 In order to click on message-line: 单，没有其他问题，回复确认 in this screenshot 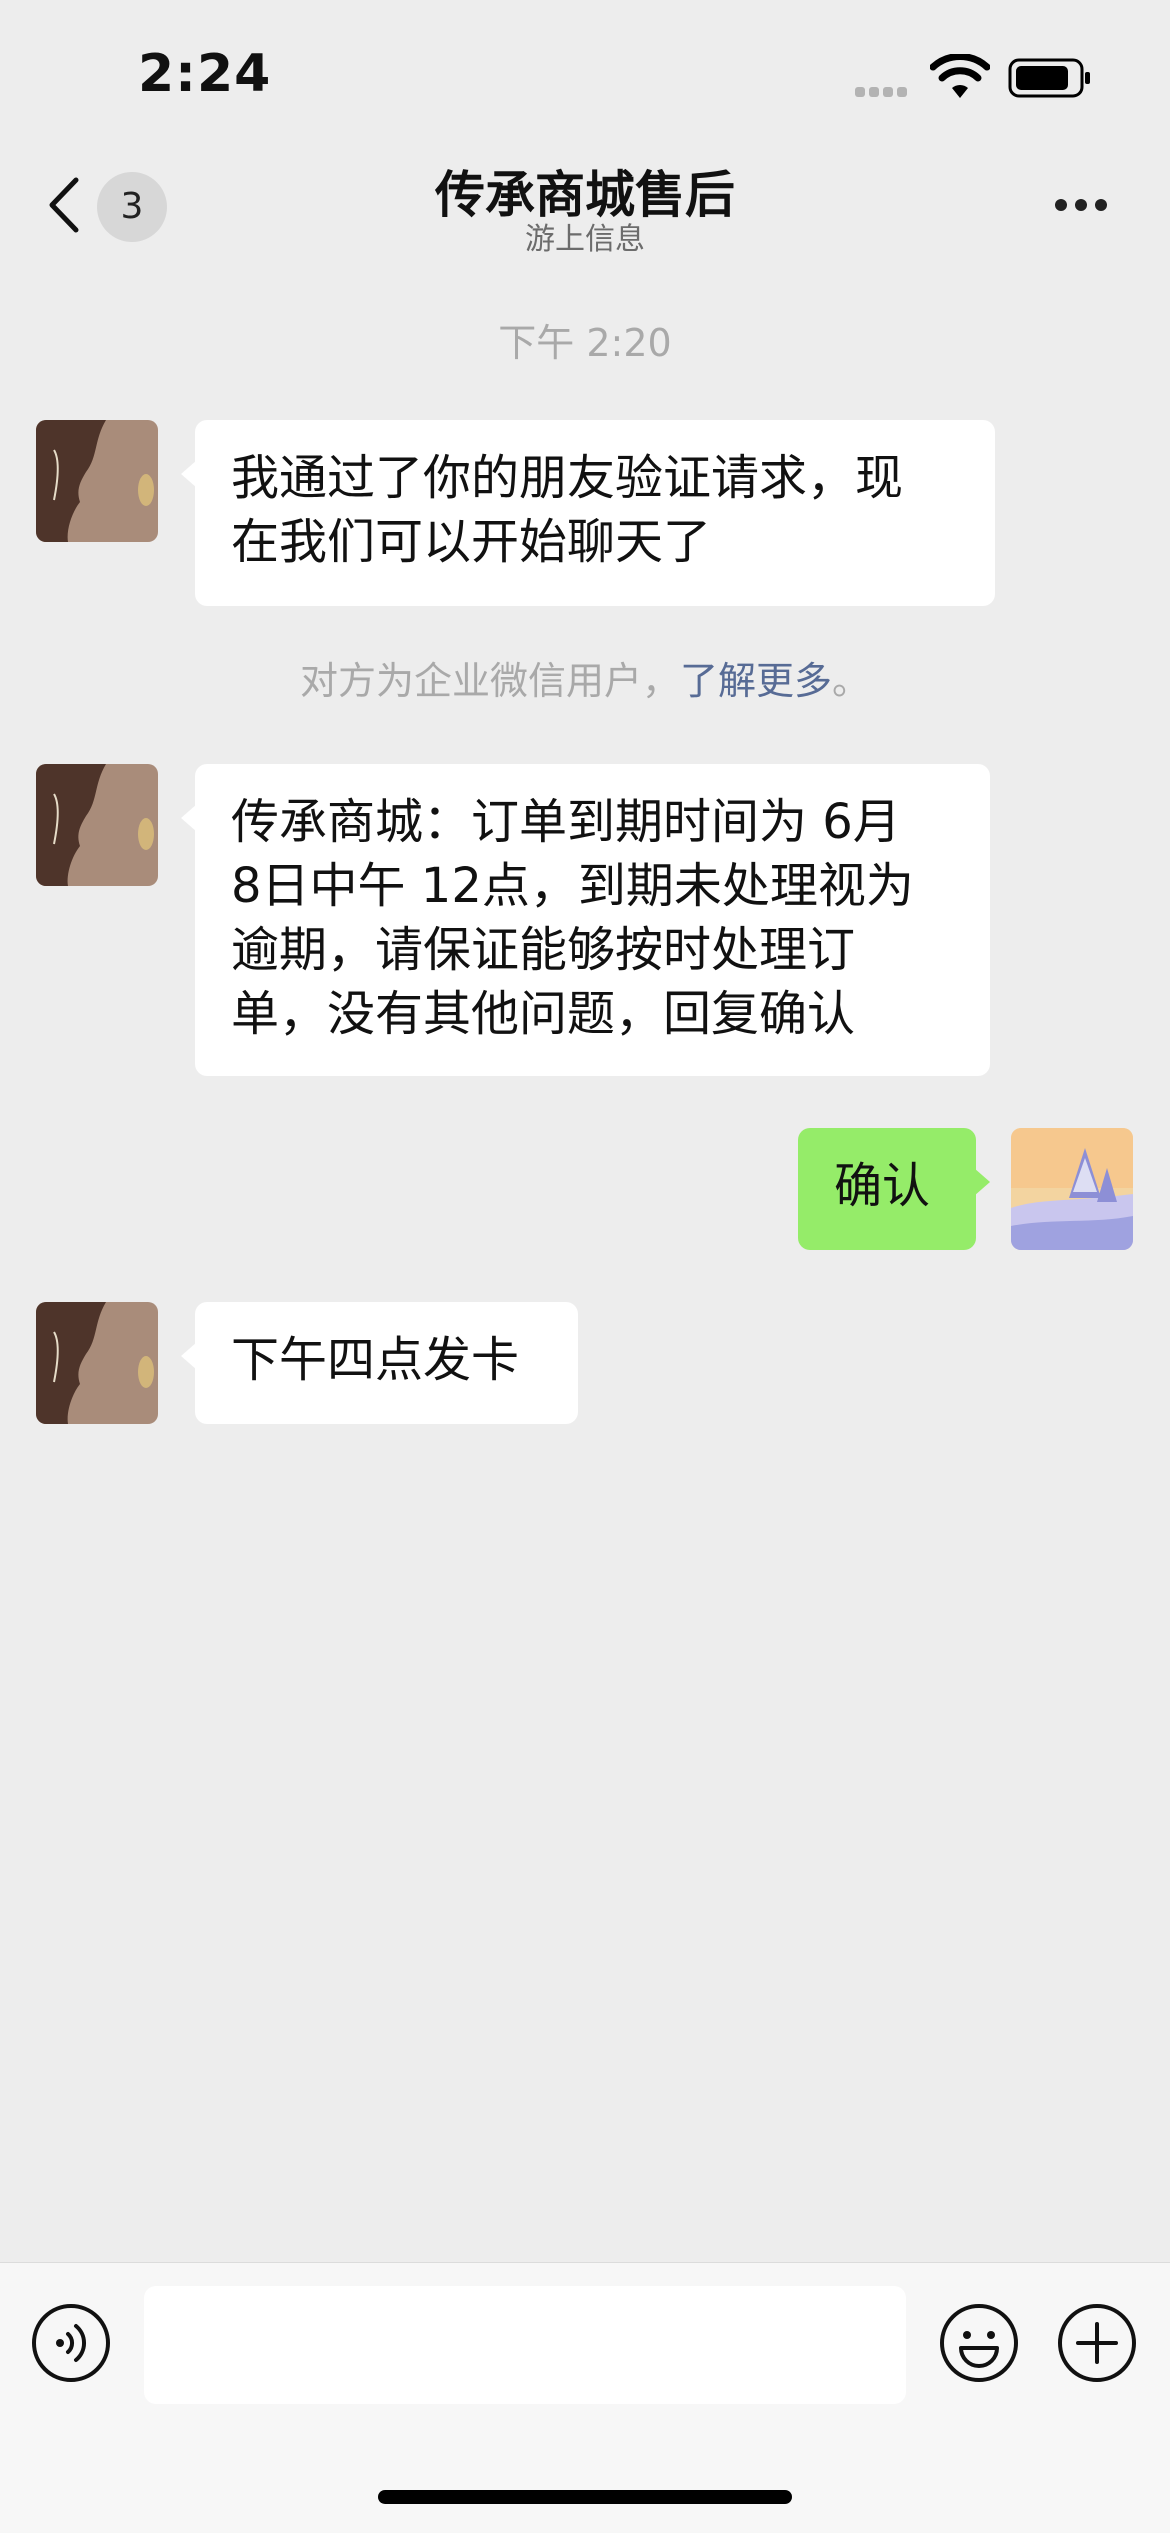, I will do `click(543, 1014)`.